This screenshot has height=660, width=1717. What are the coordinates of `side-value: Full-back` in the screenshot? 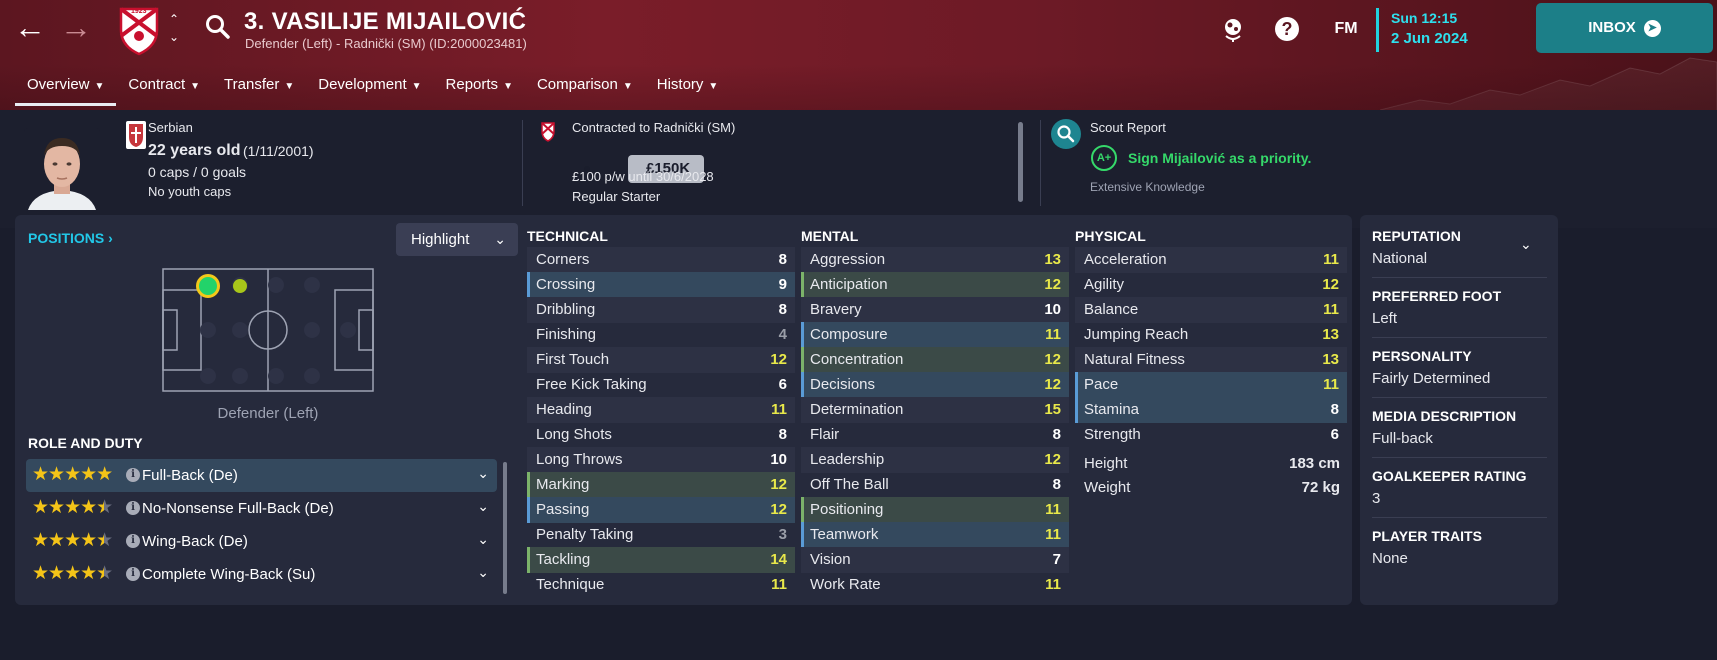 It's located at (1402, 438).